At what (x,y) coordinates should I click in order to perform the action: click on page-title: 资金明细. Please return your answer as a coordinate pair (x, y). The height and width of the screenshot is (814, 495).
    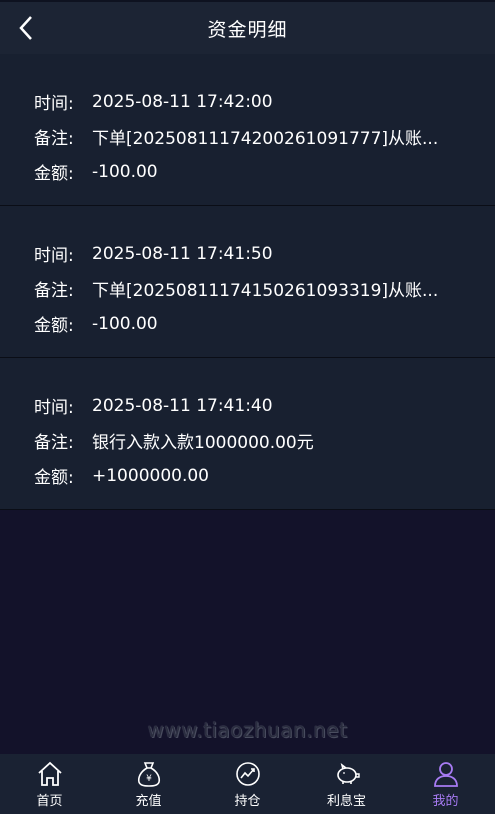
    Looking at the image, I should click on (247, 29).